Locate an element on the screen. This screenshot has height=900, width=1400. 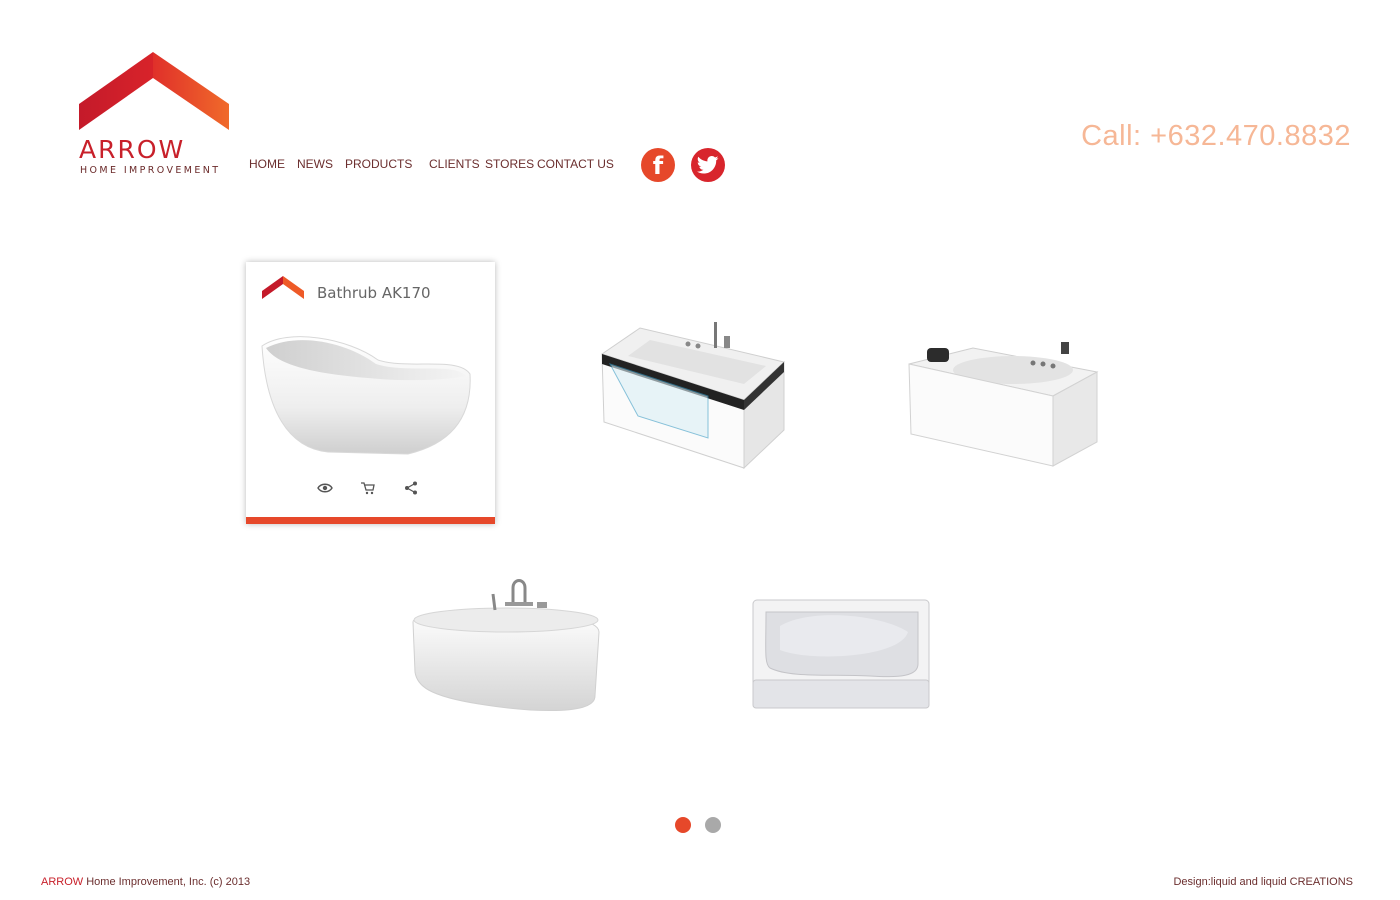
drop-in-soaking-tub is located at coordinates (841, 655).